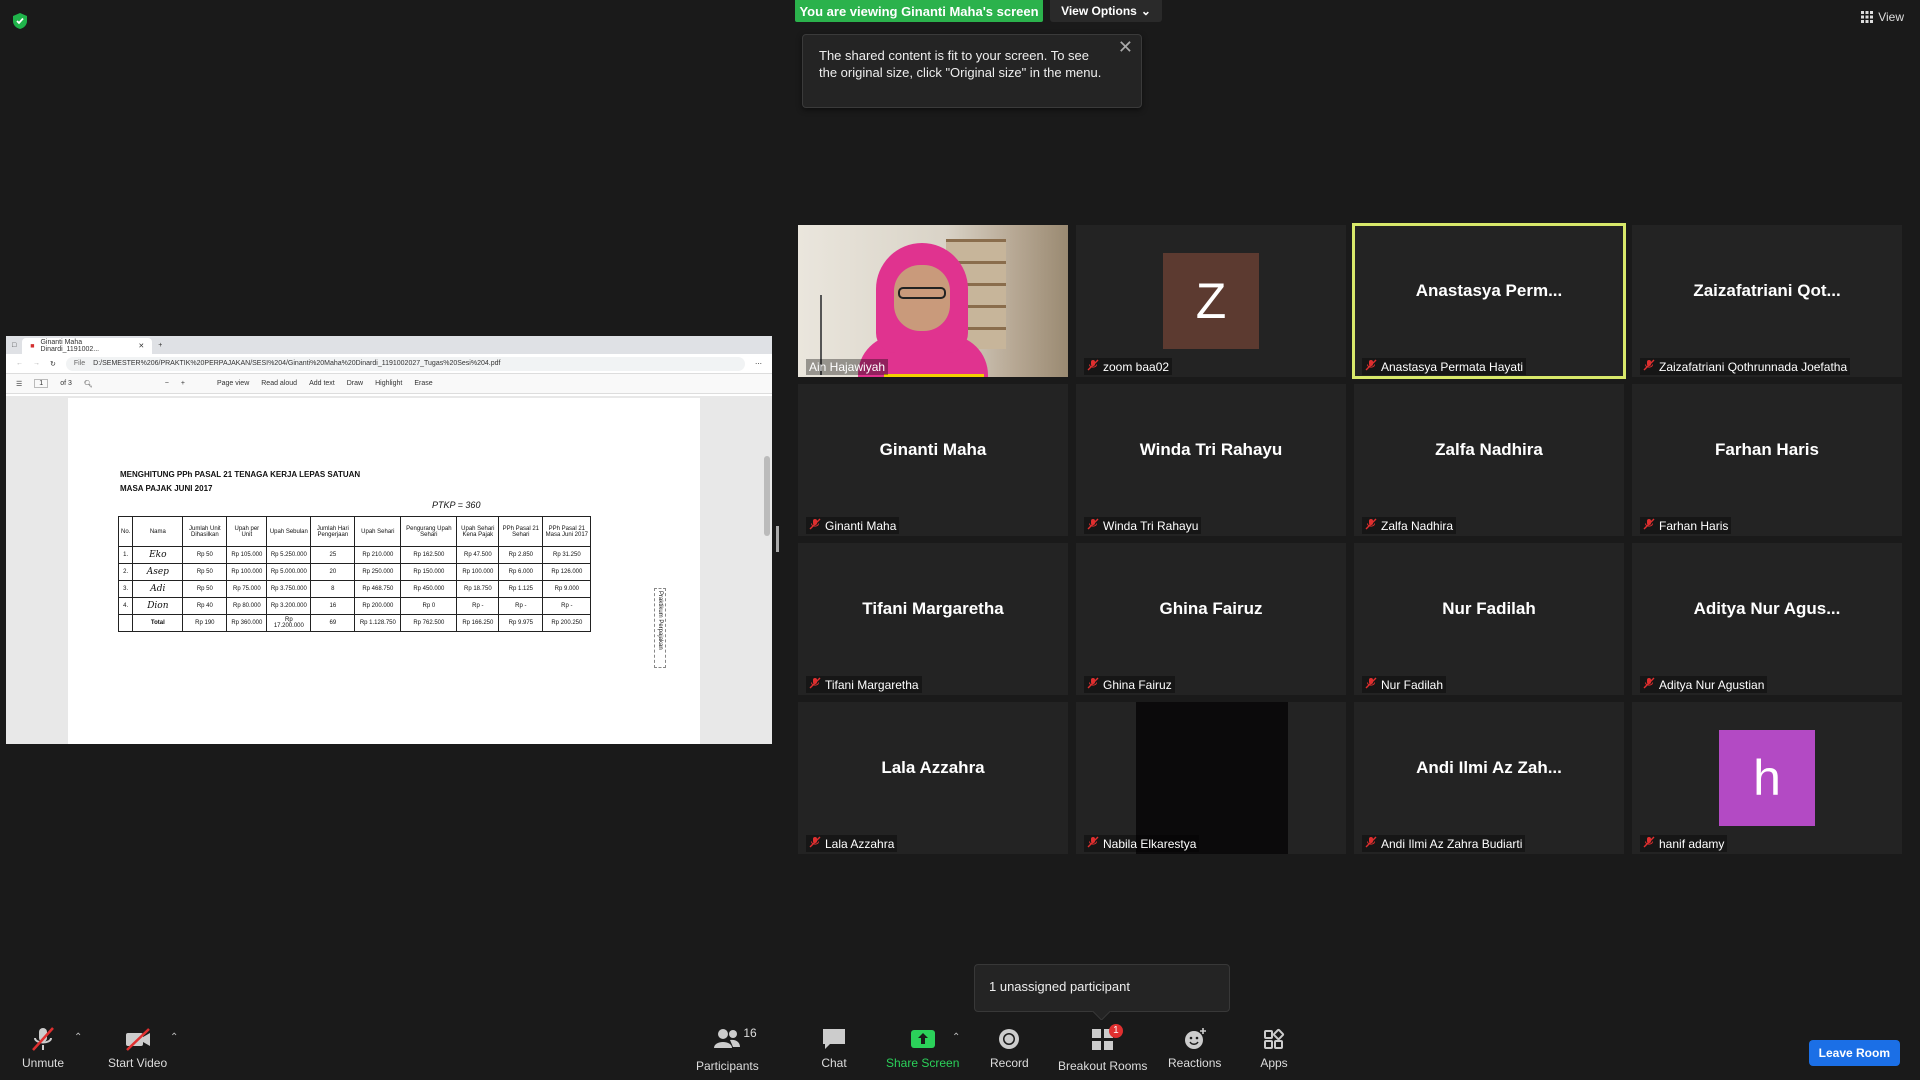 Image resolution: width=1920 pixels, height=1080 pixels. What do you see at coordinates (1211, 619) in the screenshot?
I see `participant-tile: Ghina Fairuz Ghina Fairuz` at bounding box center [1211, 619].